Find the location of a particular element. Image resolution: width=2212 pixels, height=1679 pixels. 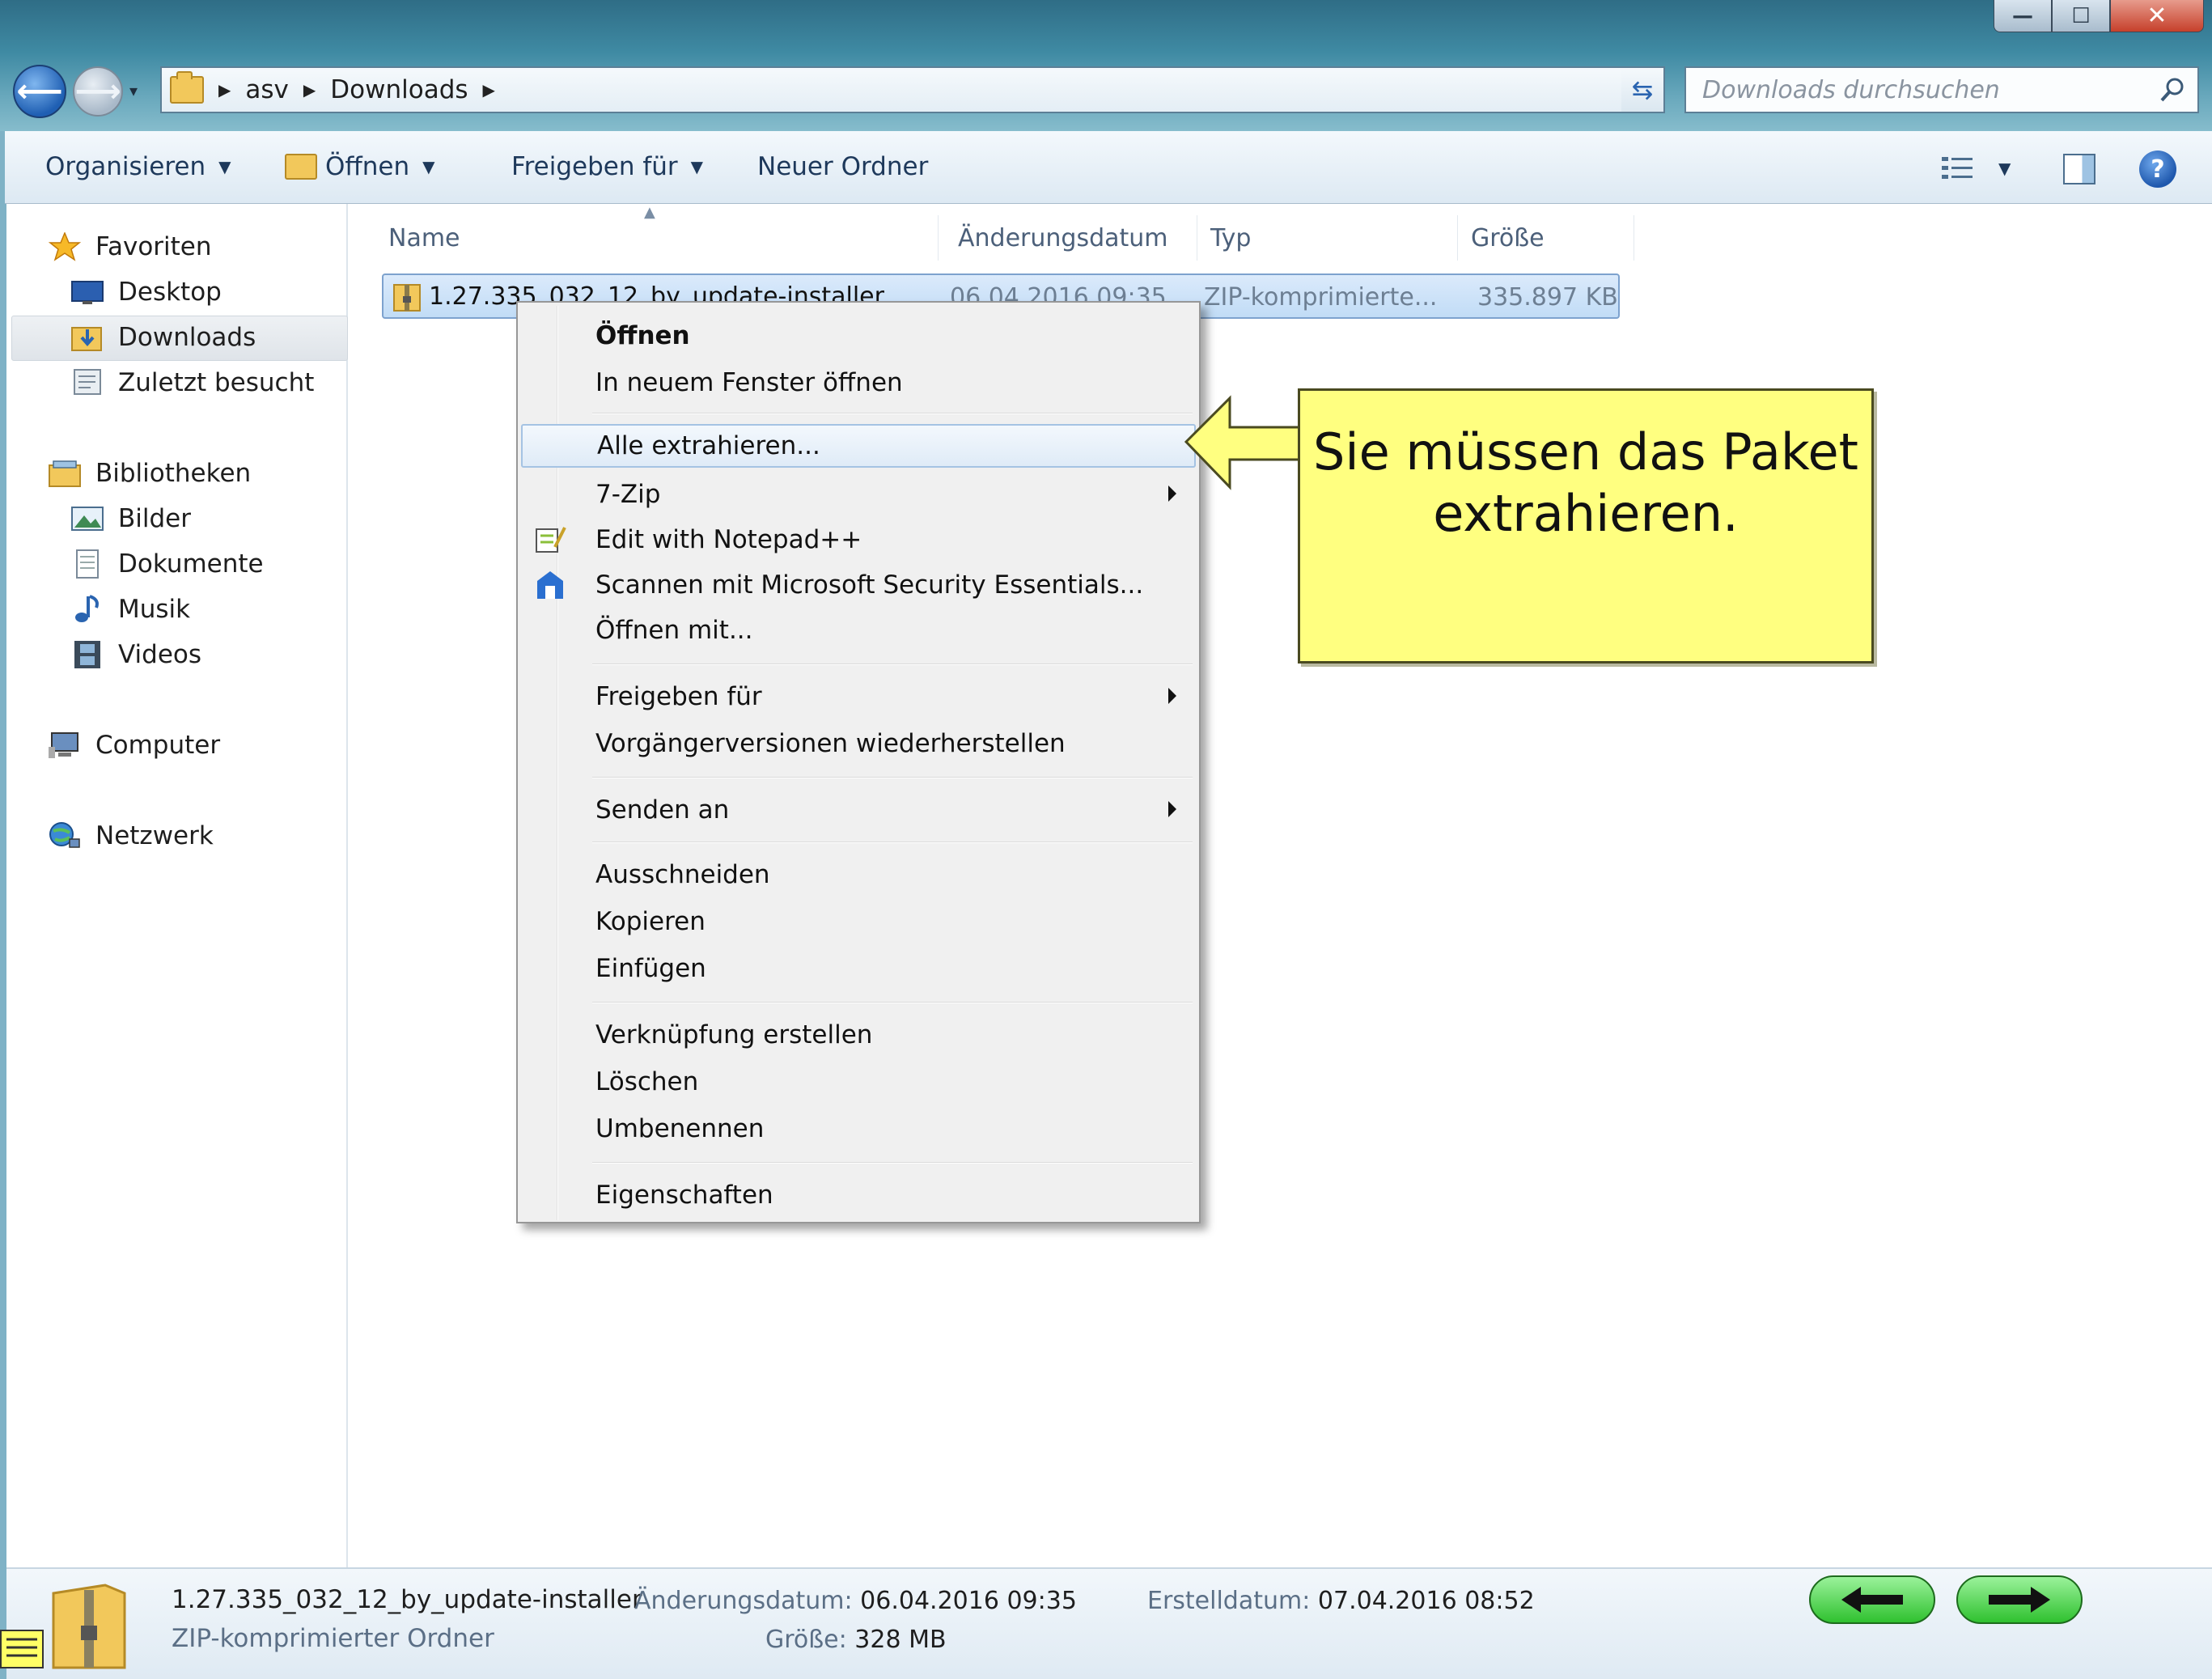

refresh-icon: ⇆ is located at coordinates (1642, 89).